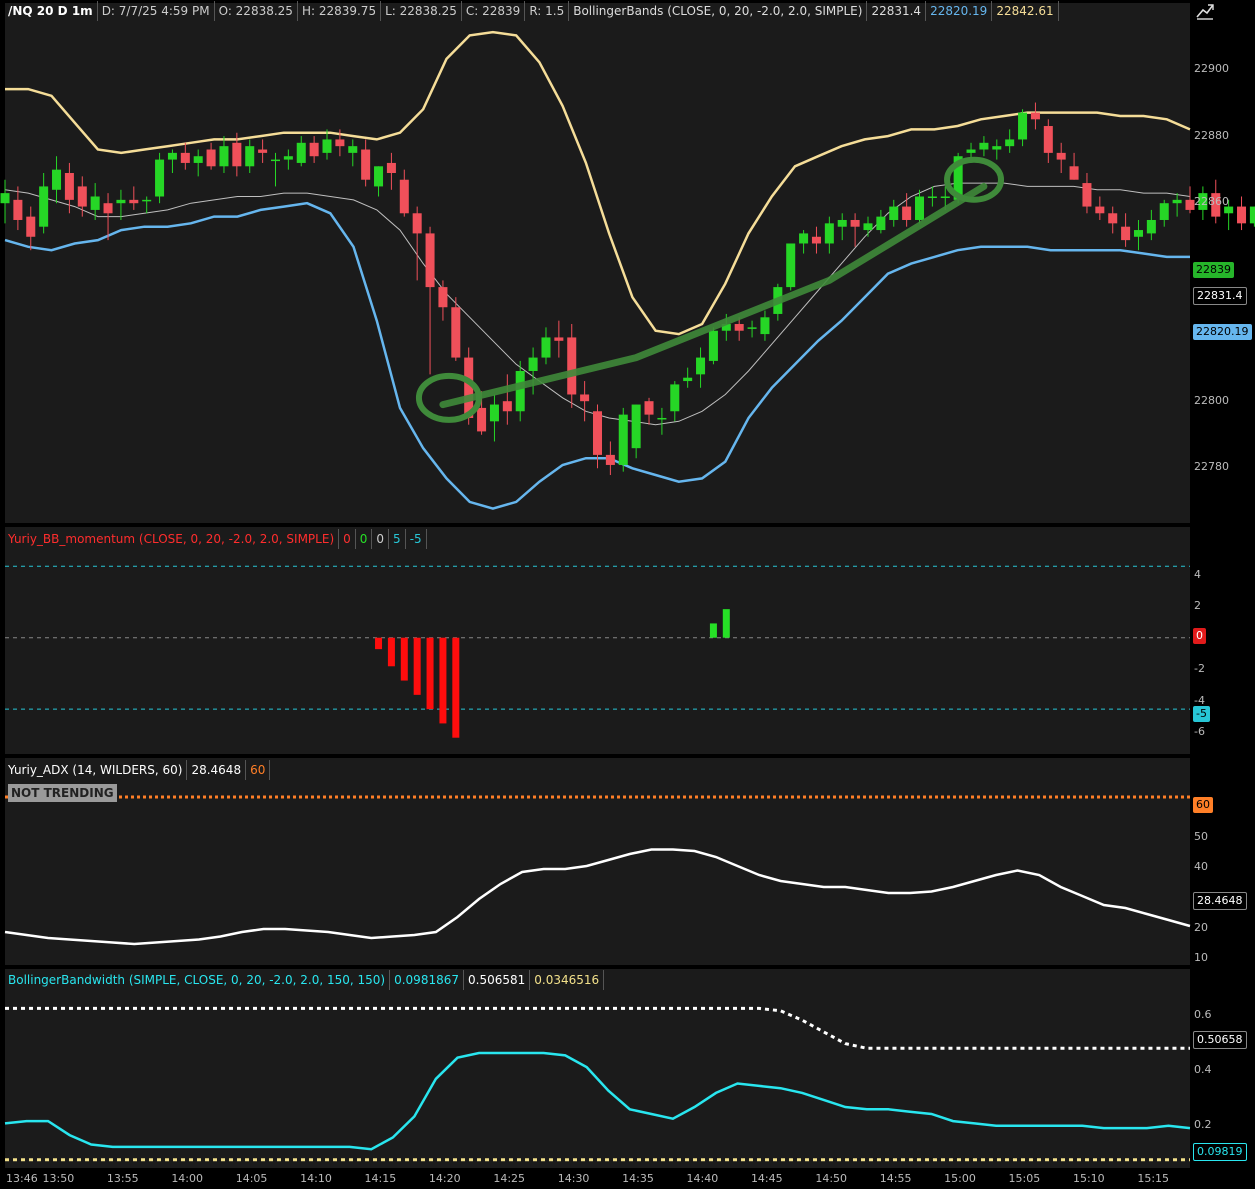 This screenshot has height=1189, width=1255. What do you see at coordinates (58, 1178) in the screenshot?
I see `time-tick: 13:50` at bounding box center [58, 1178].